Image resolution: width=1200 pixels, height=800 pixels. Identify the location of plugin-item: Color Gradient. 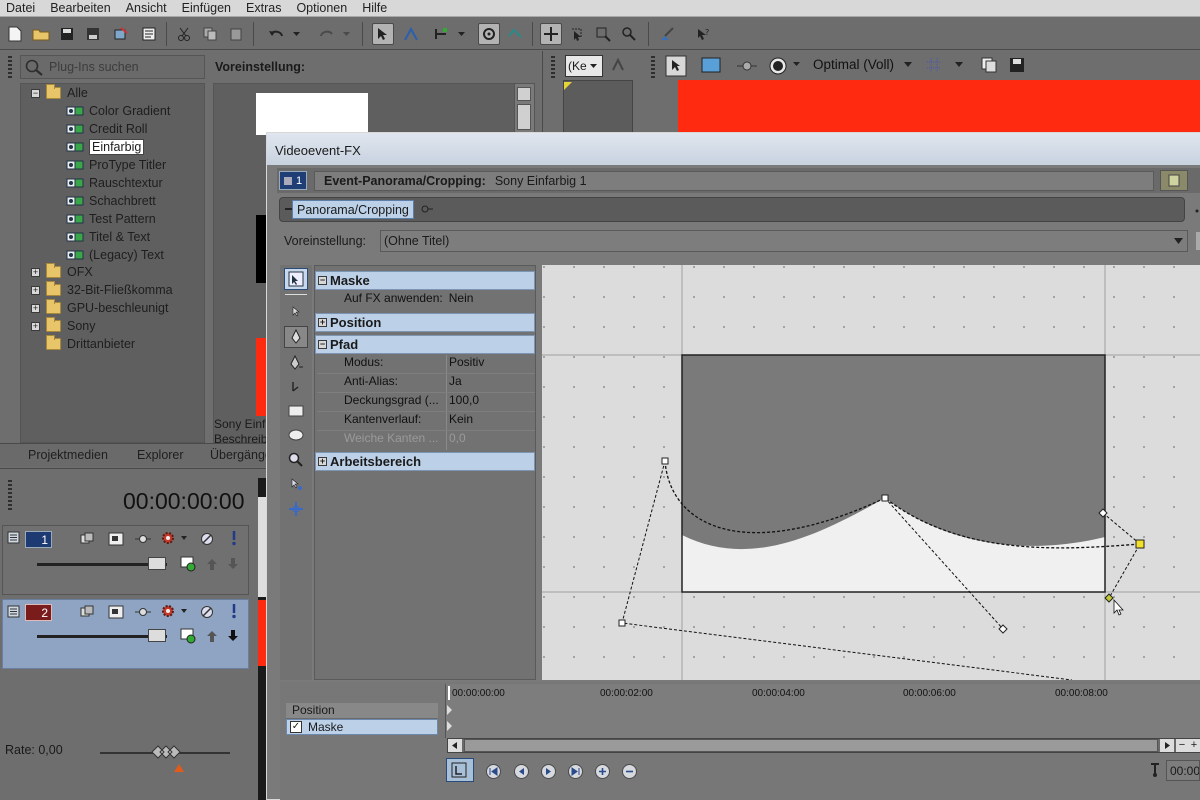
(118, 111).